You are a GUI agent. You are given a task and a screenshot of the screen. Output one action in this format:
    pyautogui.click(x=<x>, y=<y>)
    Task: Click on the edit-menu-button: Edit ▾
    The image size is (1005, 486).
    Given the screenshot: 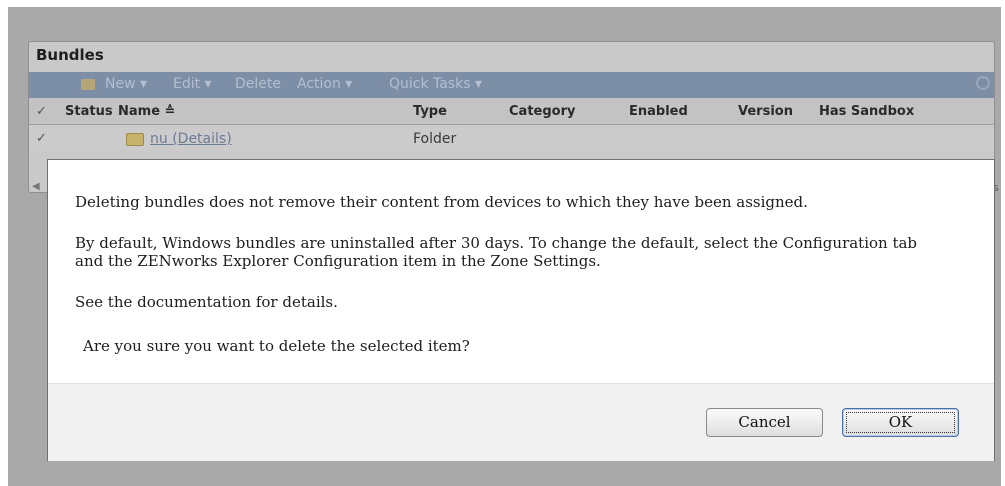 What is the action you would take?
    pyautogui.click(x=192, y=84)
    